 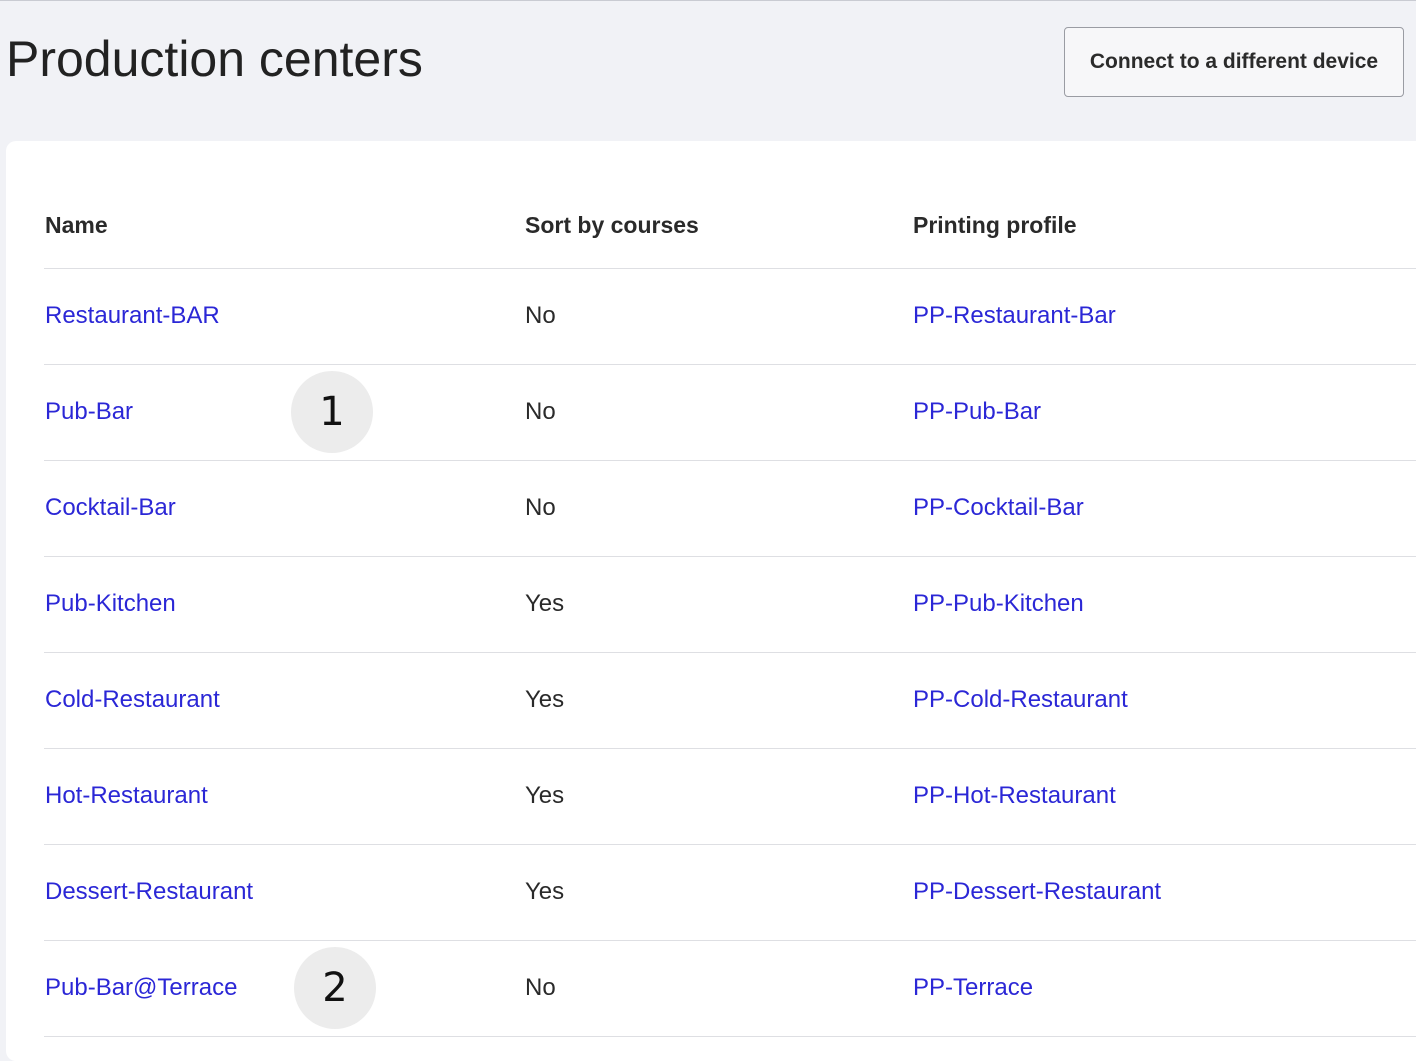 I want to click on annotation-badge-2: 2, so click(x=335, y=988).